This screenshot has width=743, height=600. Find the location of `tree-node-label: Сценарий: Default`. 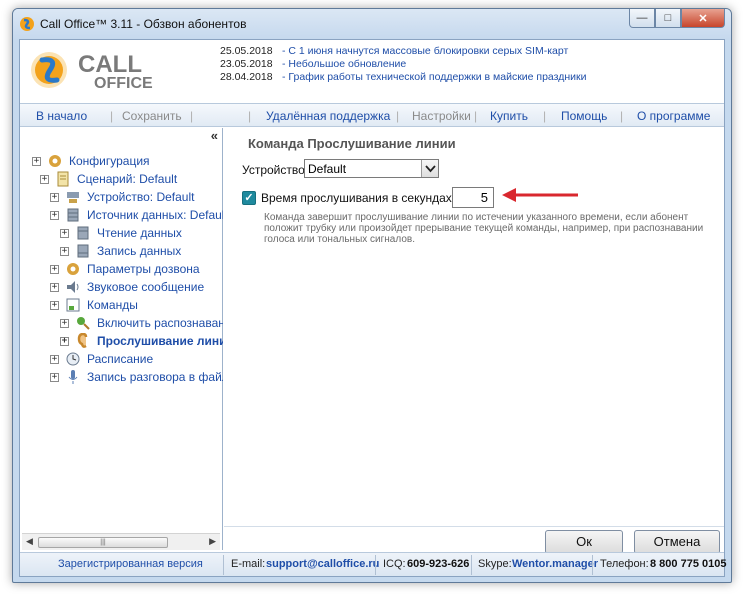

tree-node-label: Сценарий: Default is located at coordinates (127, 179).